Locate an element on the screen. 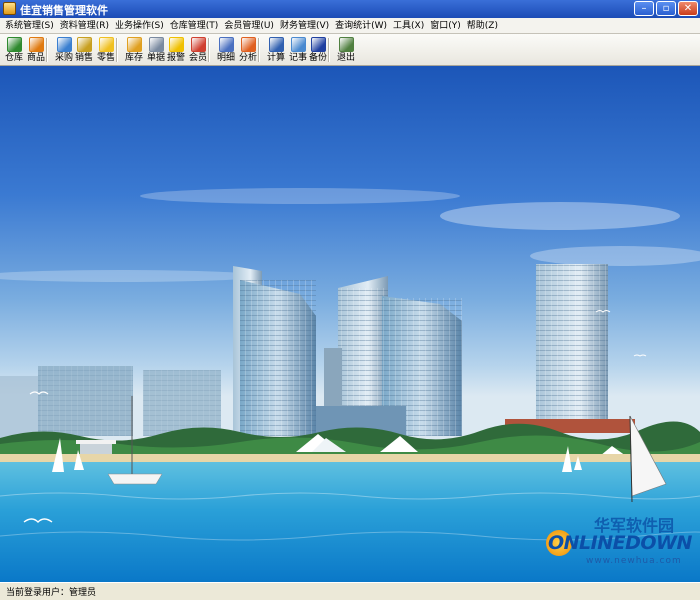 This screenshot has width=700, height=600. toolbar-analysis-button: 分析 is located at coordinates (248, 50).